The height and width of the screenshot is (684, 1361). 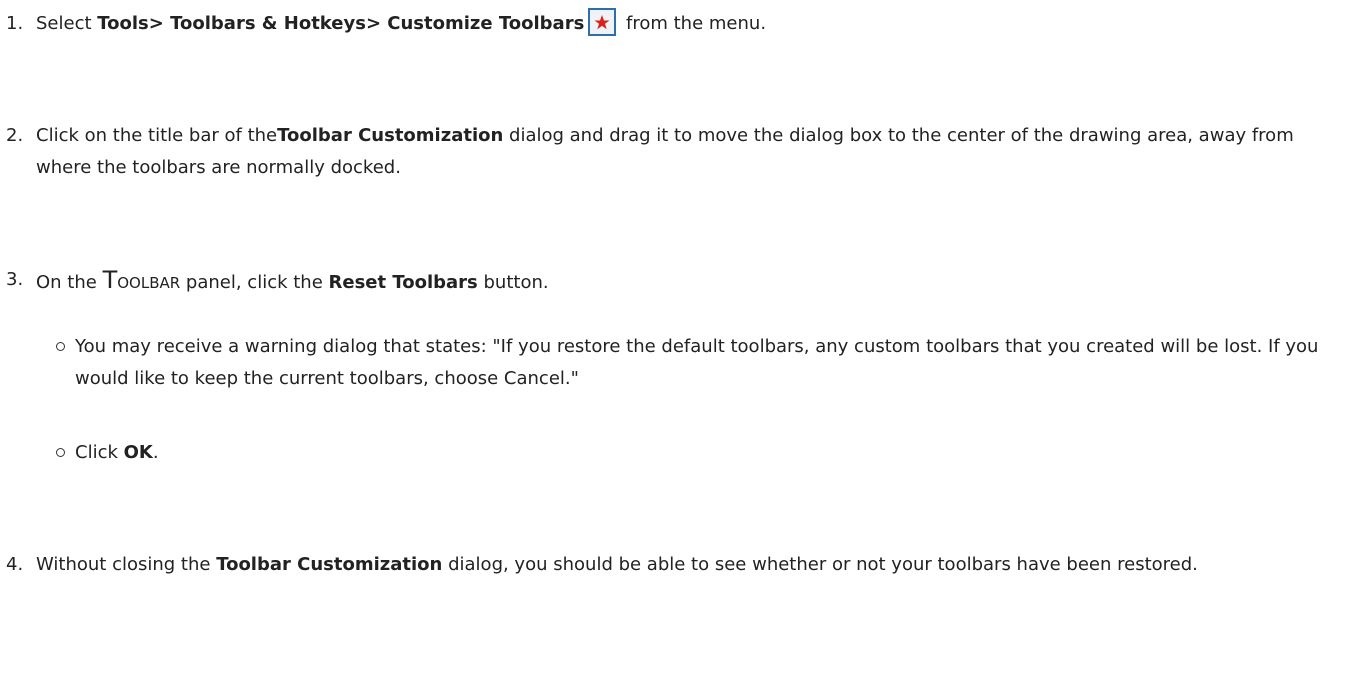 What do you see at coordinates (602, 22) in the screenshot?
I see `customize-toolbars-star-icon` at bounding box center [602, 22].